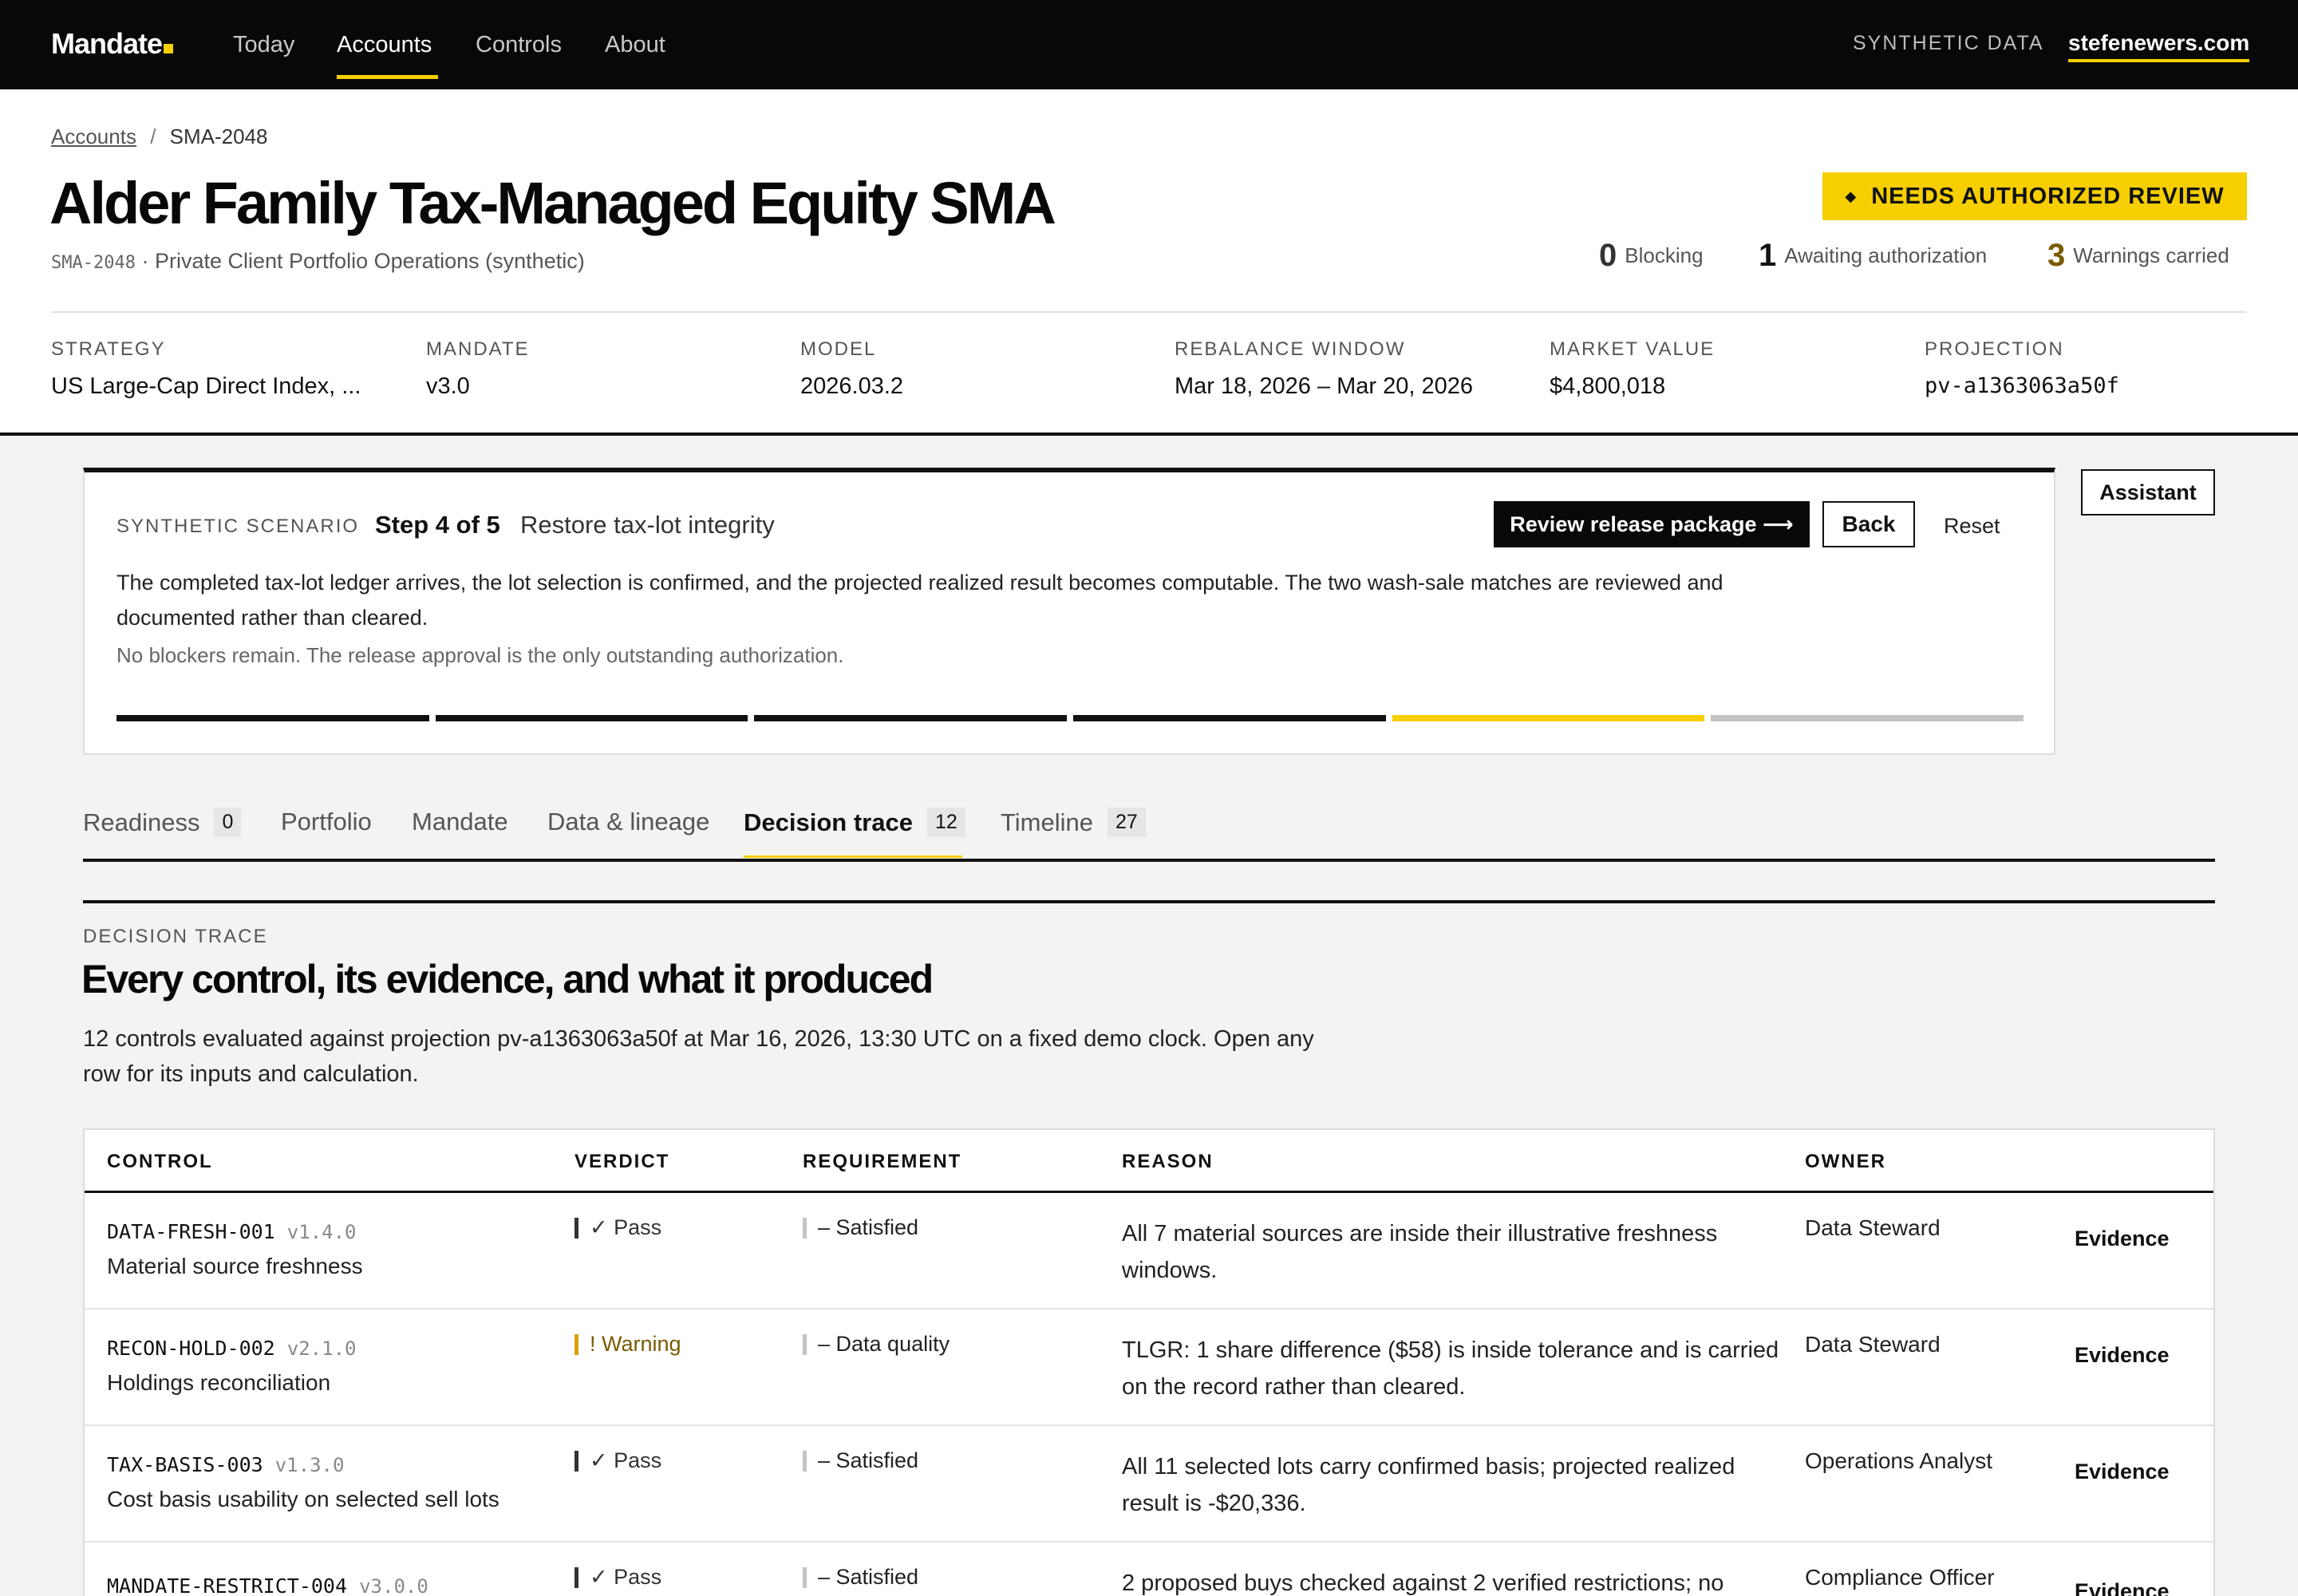 The width and height of the screenshot is (2298, 1596). I want to click on tab-mandate-label: Mandate, so click(460, 822).